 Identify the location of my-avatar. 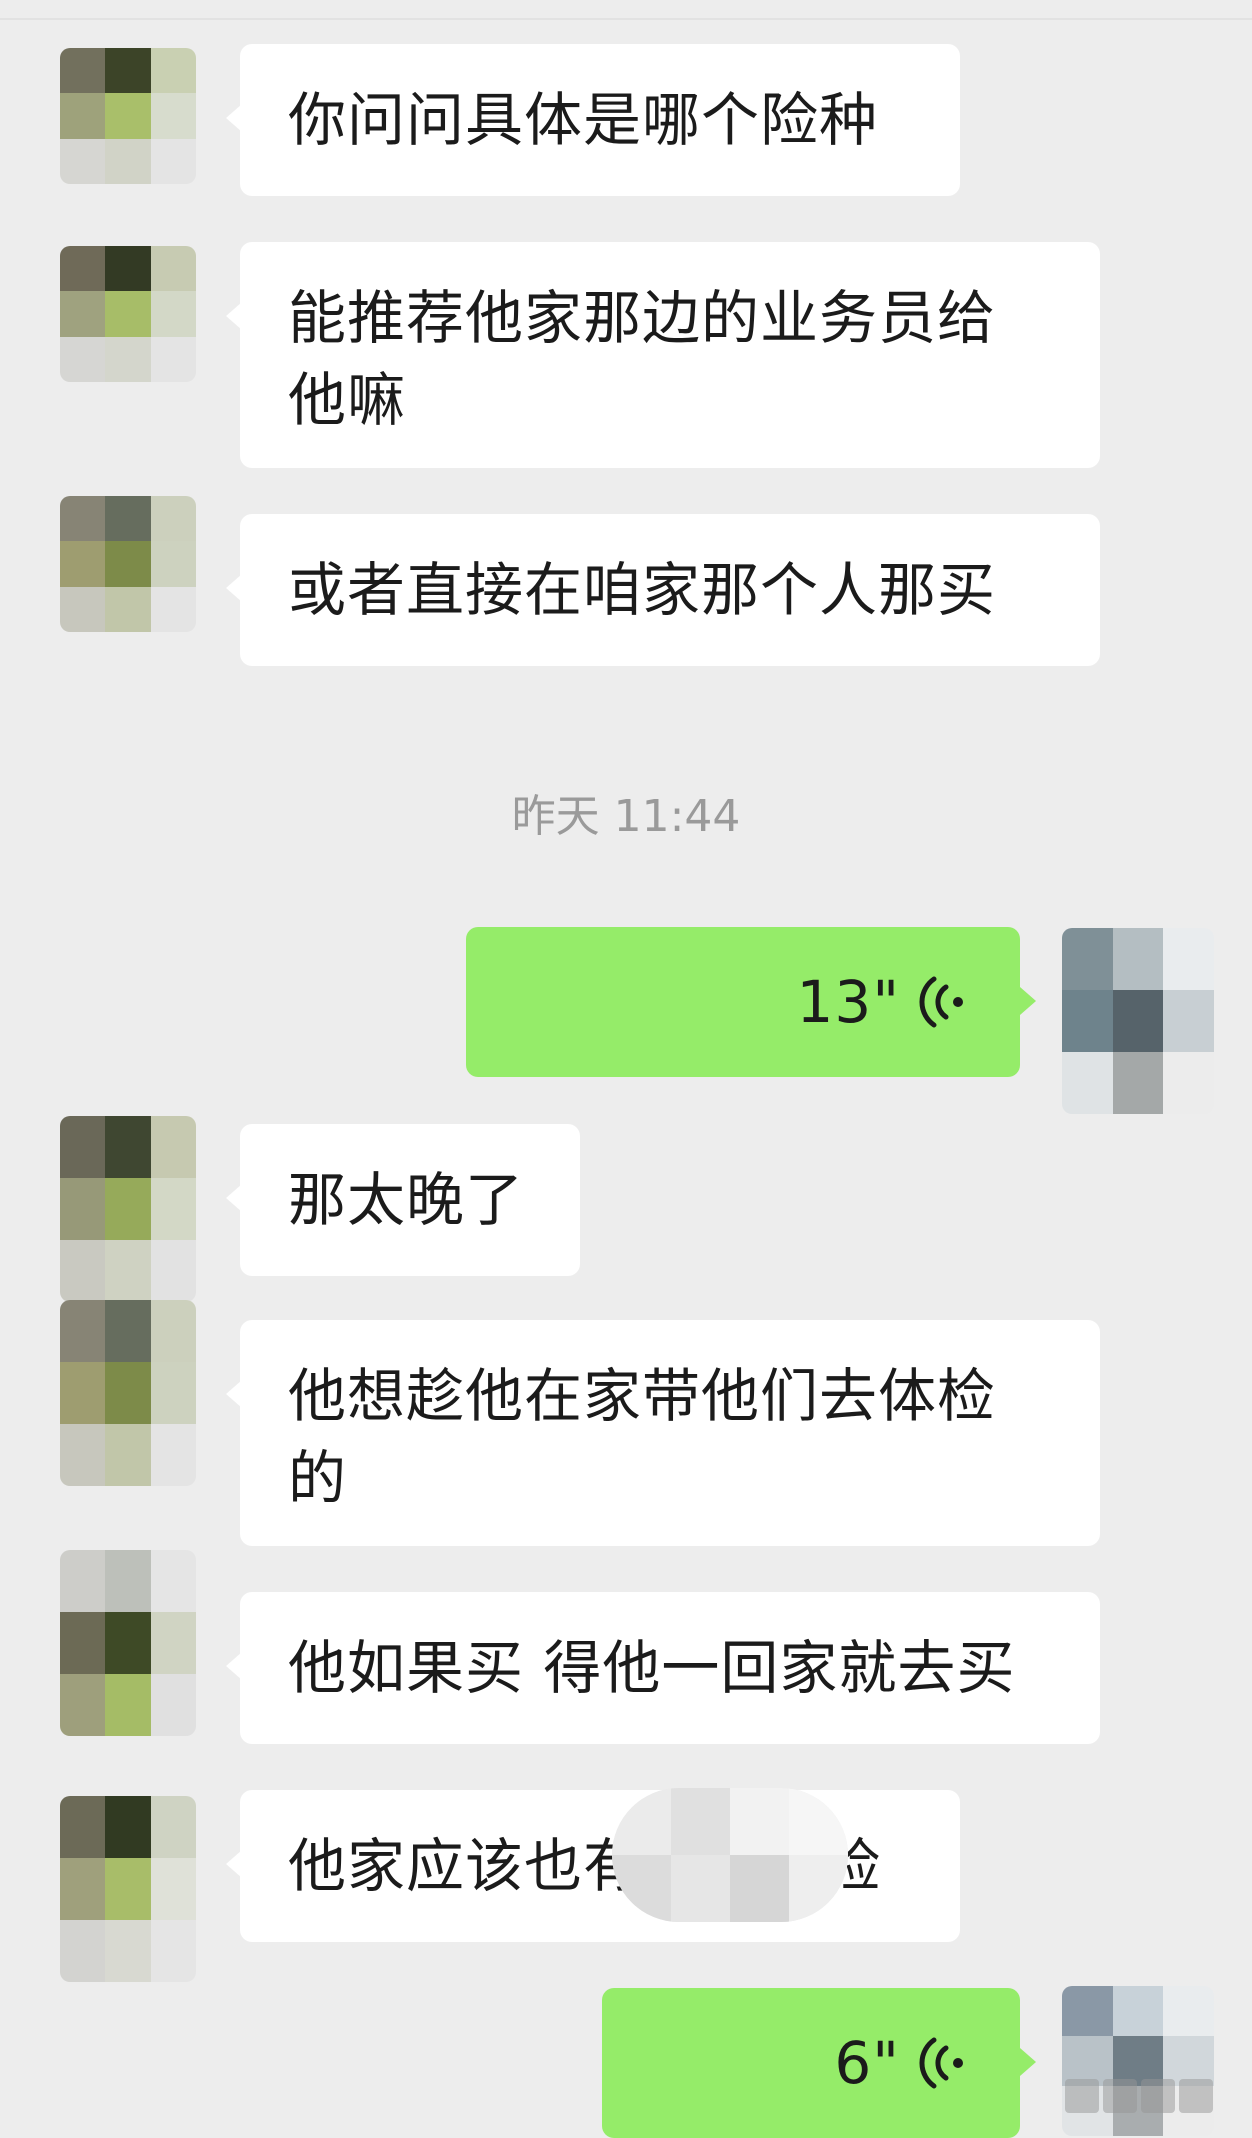
(1138, 1021).